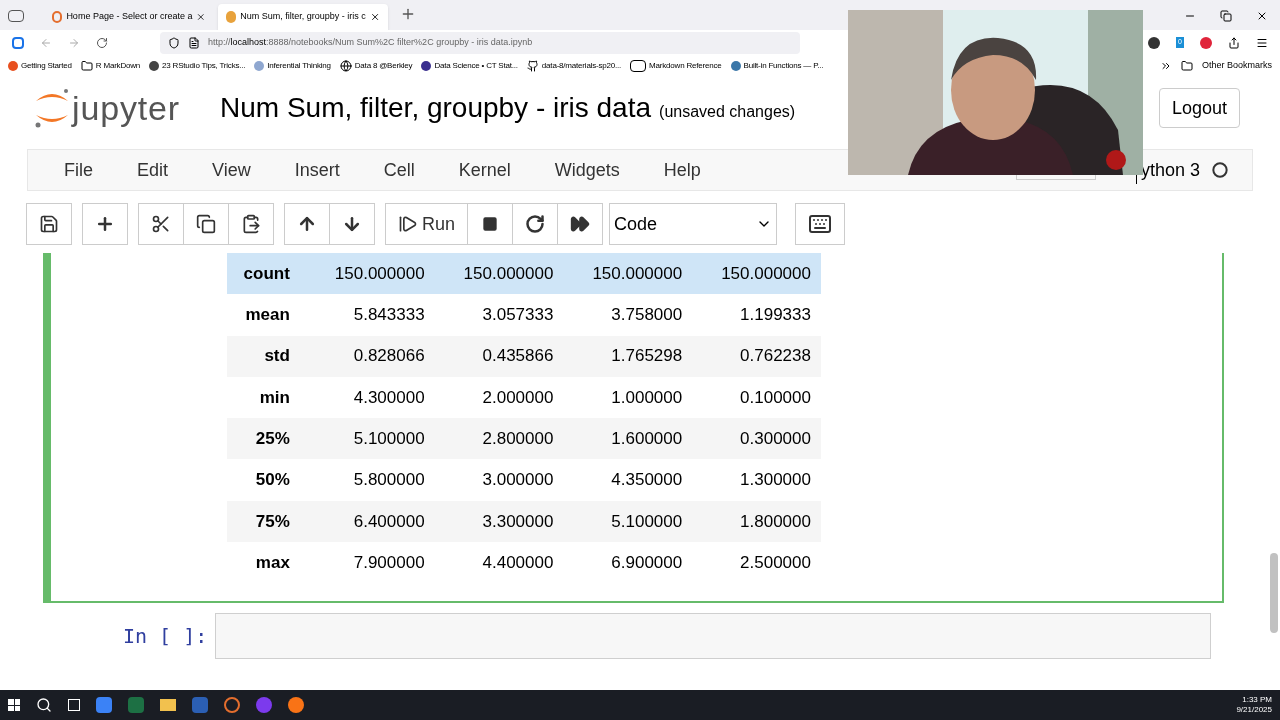  What do you see at coordinates (165, 636) in the screenshot?
I see `input-prompt: In [ ]:` at bounding box center [165, 636].